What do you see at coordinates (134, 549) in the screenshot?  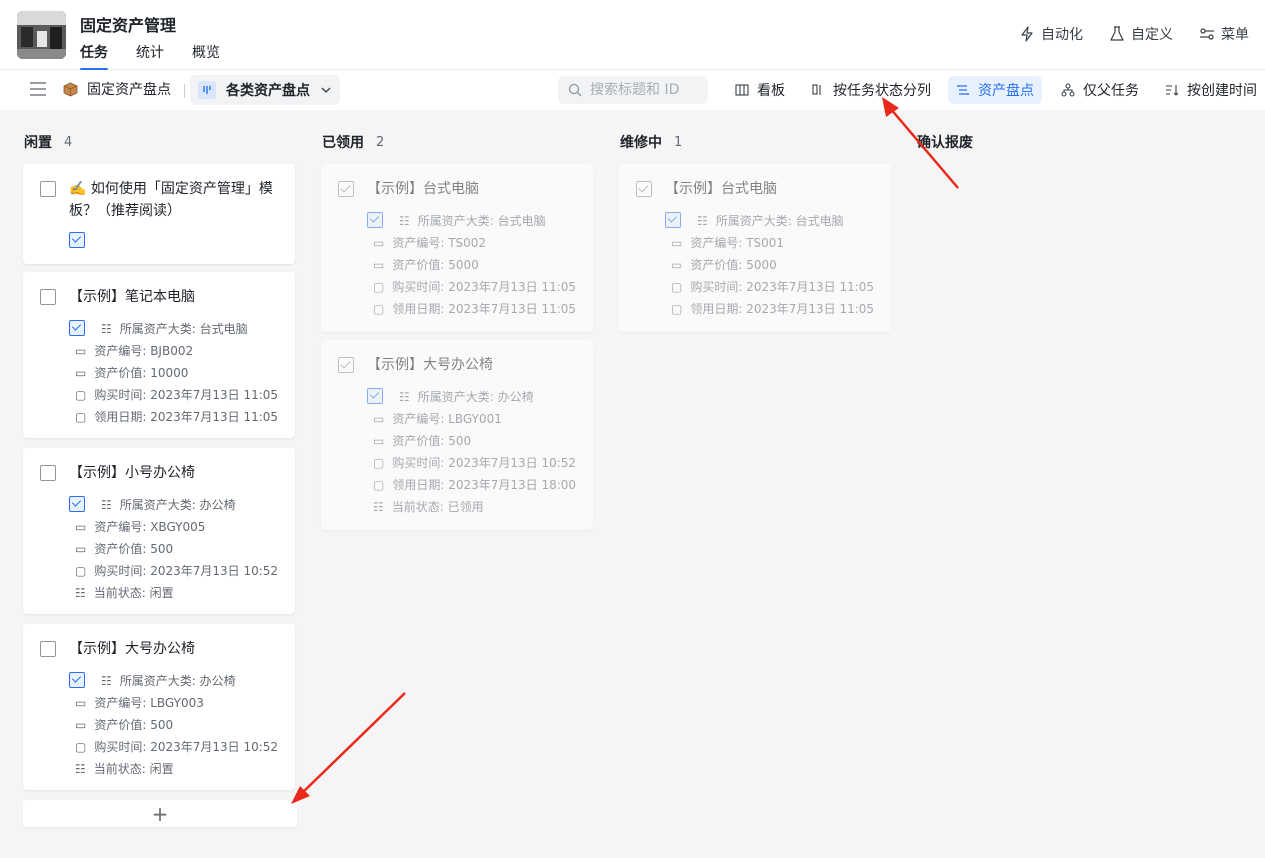 I see `value-value: 资产价值: 500` at bounding box center [134, 549].